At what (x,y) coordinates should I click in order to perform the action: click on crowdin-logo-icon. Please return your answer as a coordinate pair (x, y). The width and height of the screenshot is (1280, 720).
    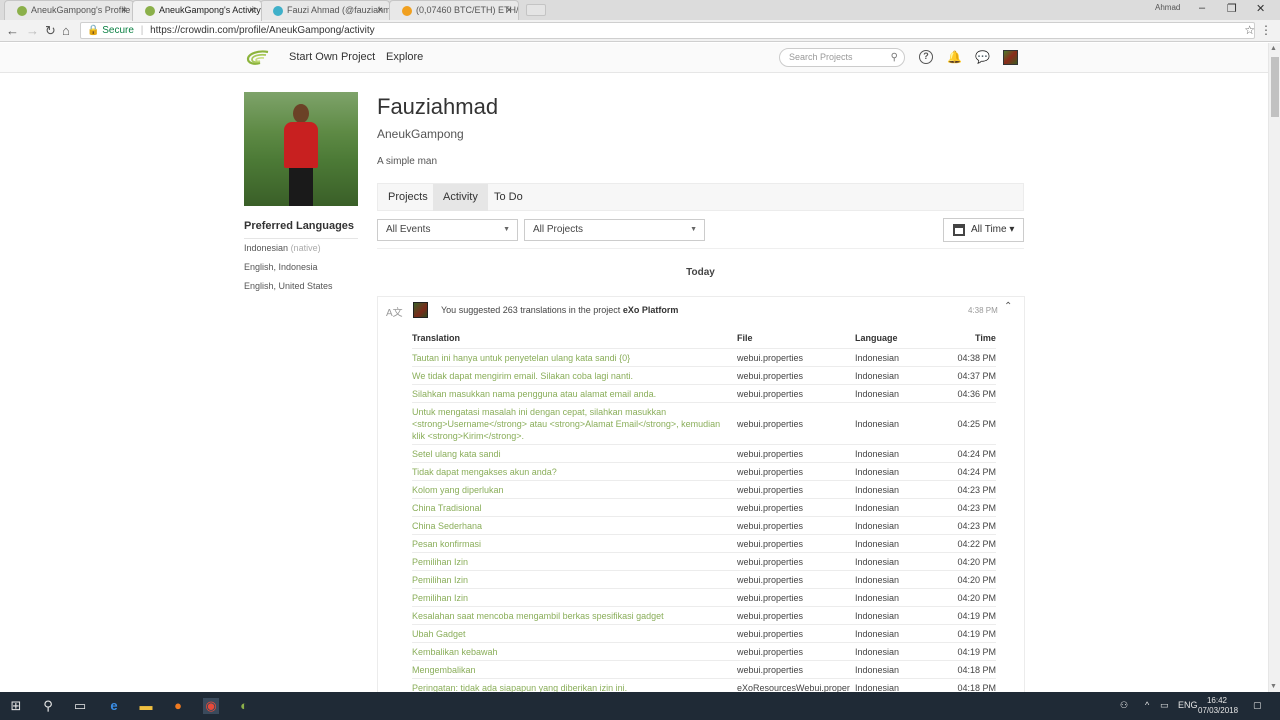
    Looking at the image, I should click on (258, 58).